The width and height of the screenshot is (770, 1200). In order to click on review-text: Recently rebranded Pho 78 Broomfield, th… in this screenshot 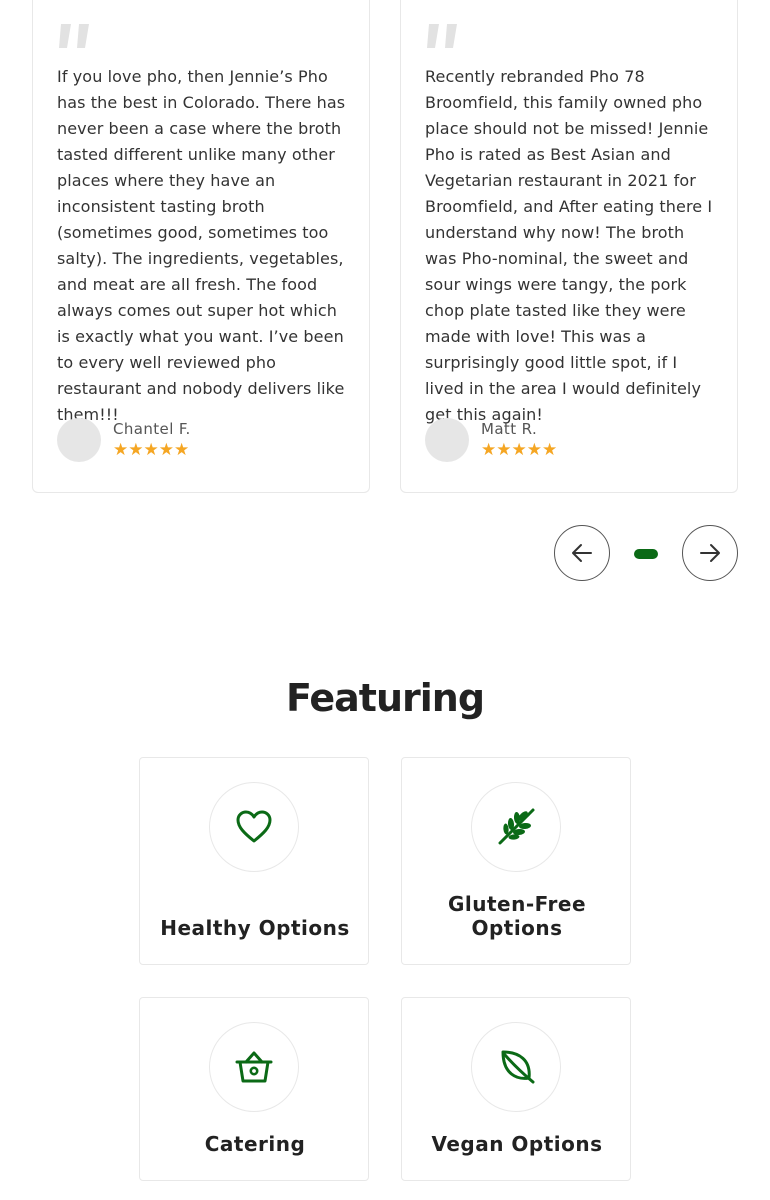, I will do `click(569, 245)`.